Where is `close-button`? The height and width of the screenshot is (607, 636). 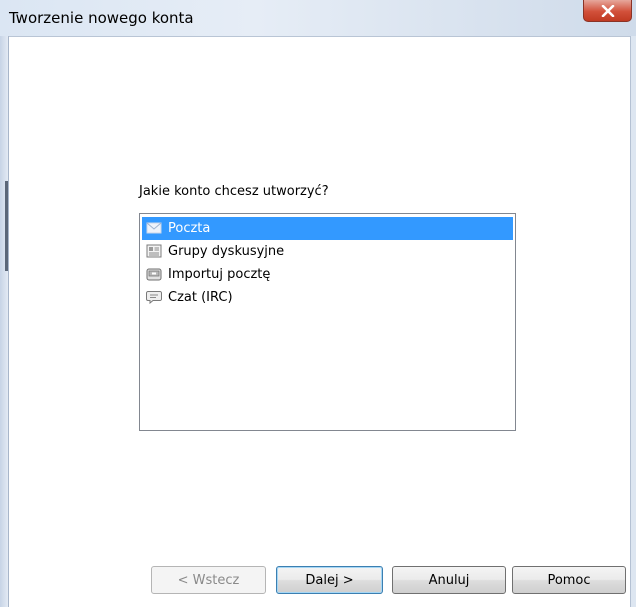 close-button is located at coordinates (607, 11).